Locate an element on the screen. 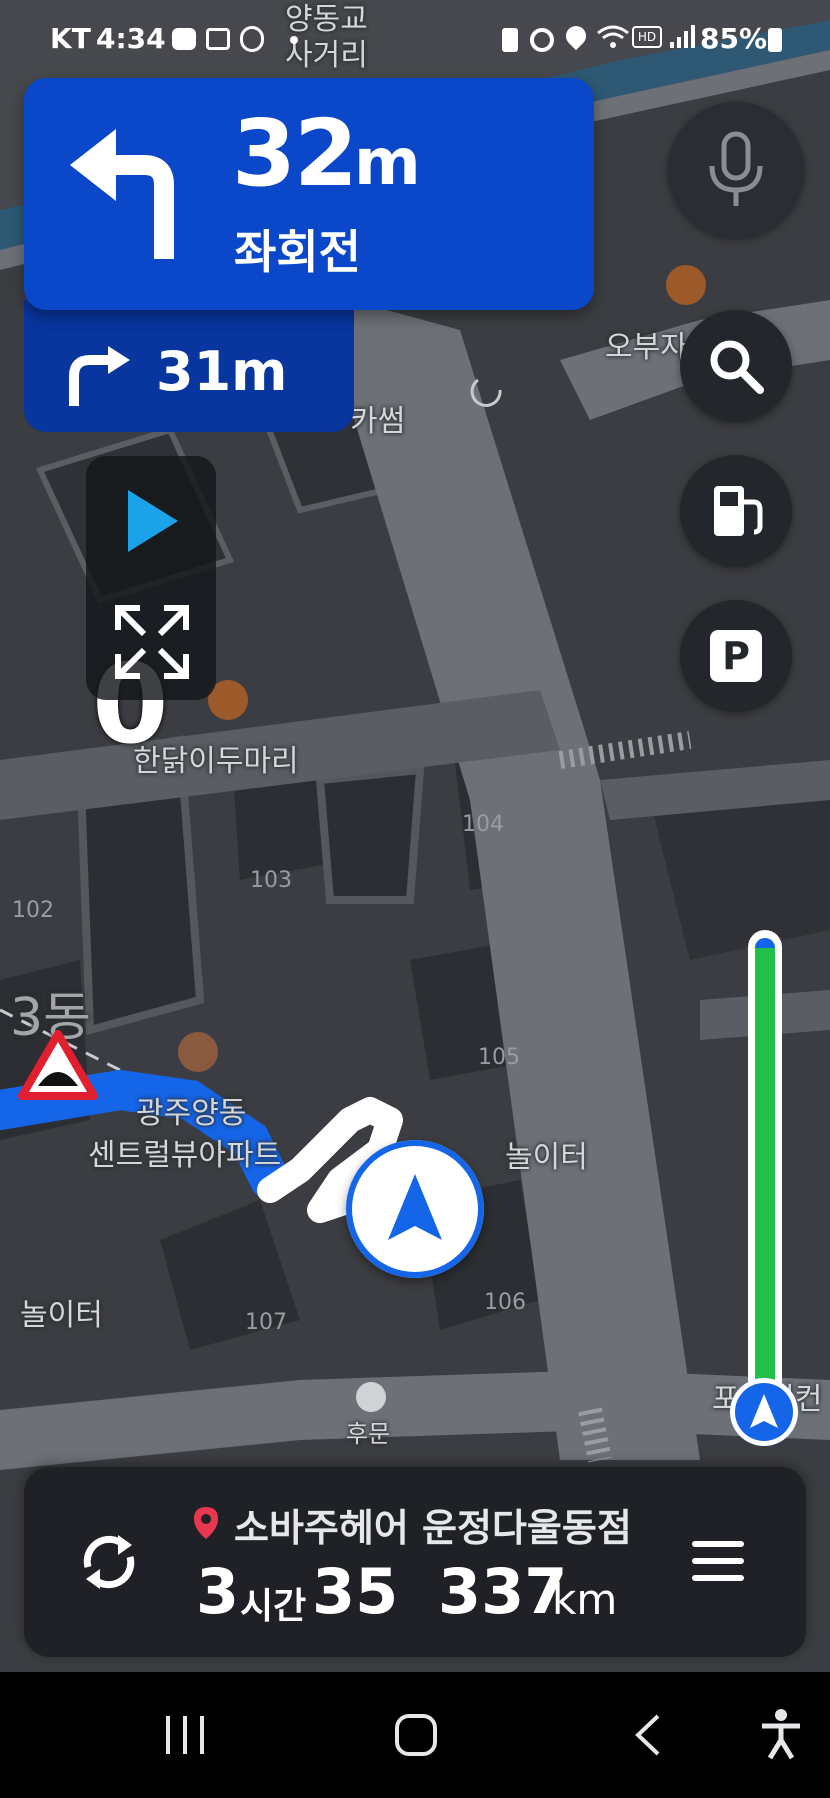 The height and width of the screenshot is (1798, 830). route-progress-track is located at coordinates (765, 1166).